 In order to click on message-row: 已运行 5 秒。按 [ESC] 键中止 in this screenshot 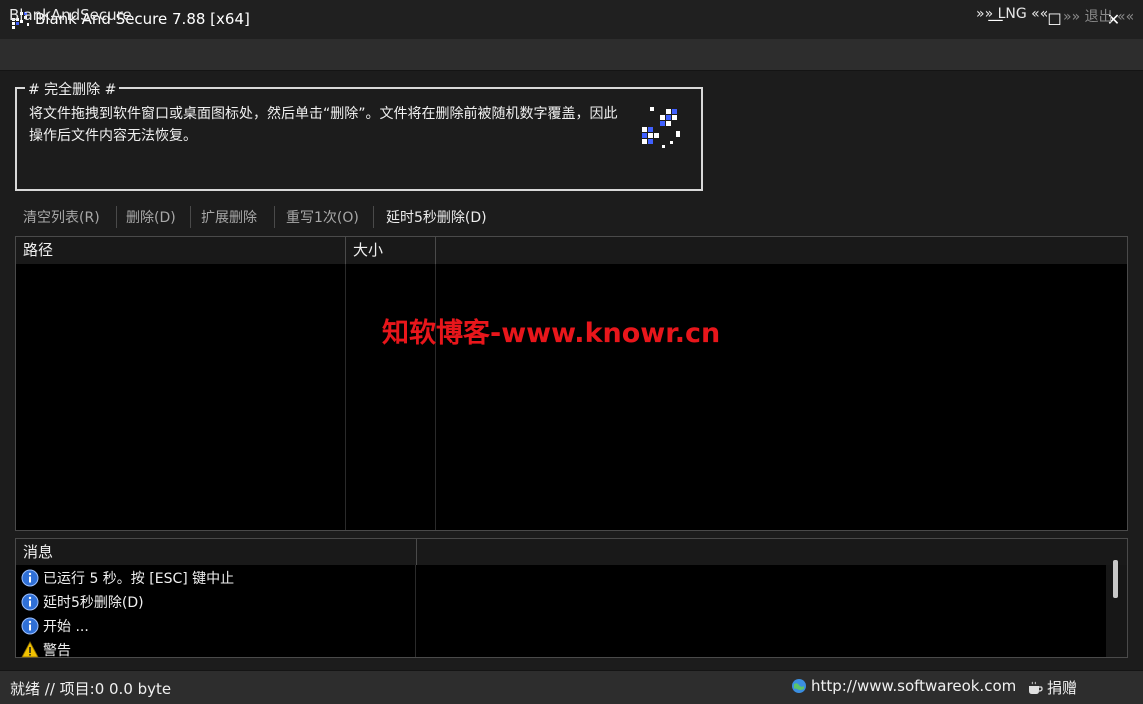, I will do `click(127, 578)`.